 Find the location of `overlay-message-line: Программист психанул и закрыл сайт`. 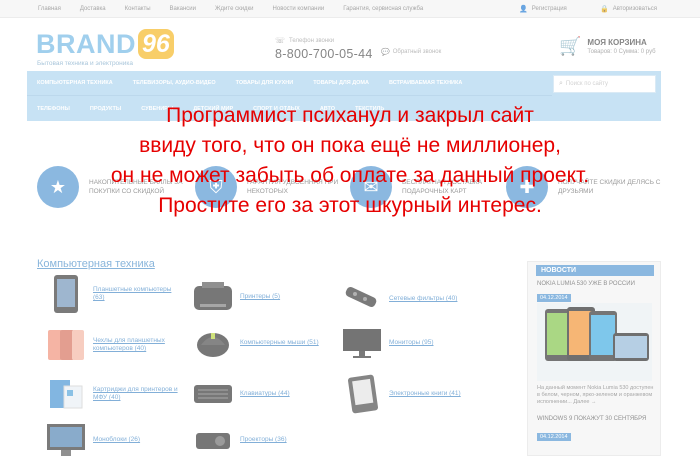

overlay-message-line: Программист психанул и закрыл сайт is located at coordinates (350, 115).